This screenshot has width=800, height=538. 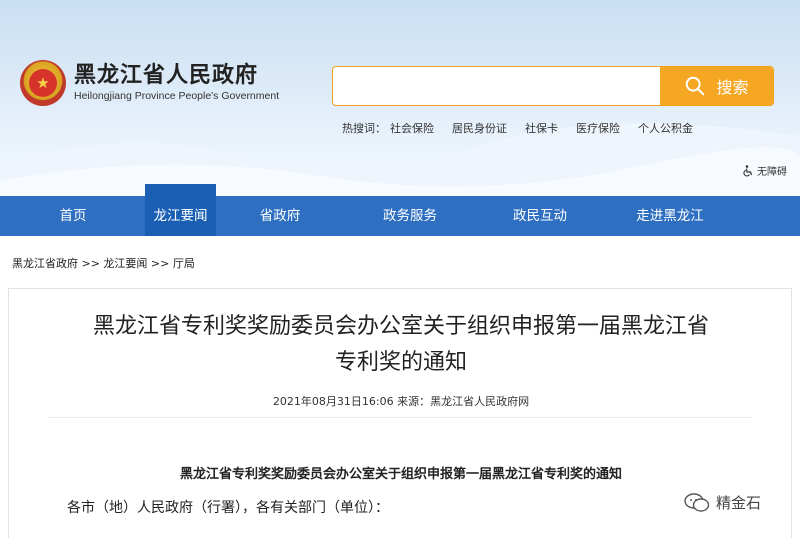 What do you see at coordinates (401, 401) in the screenshot?
I see `article-meta: 2021年08月31日16:06 来源：黑龙江省人民政府网` at bounding box center [401, 401].